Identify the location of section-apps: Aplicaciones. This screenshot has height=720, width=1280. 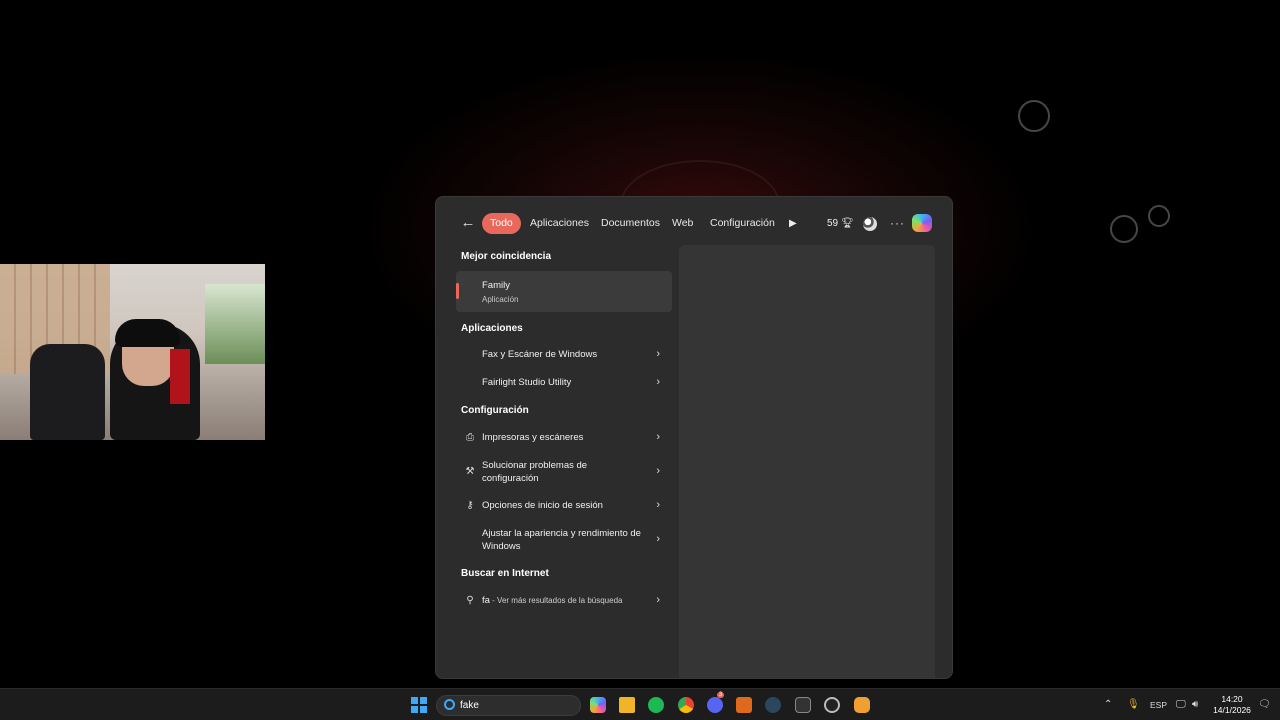
(492, 328).